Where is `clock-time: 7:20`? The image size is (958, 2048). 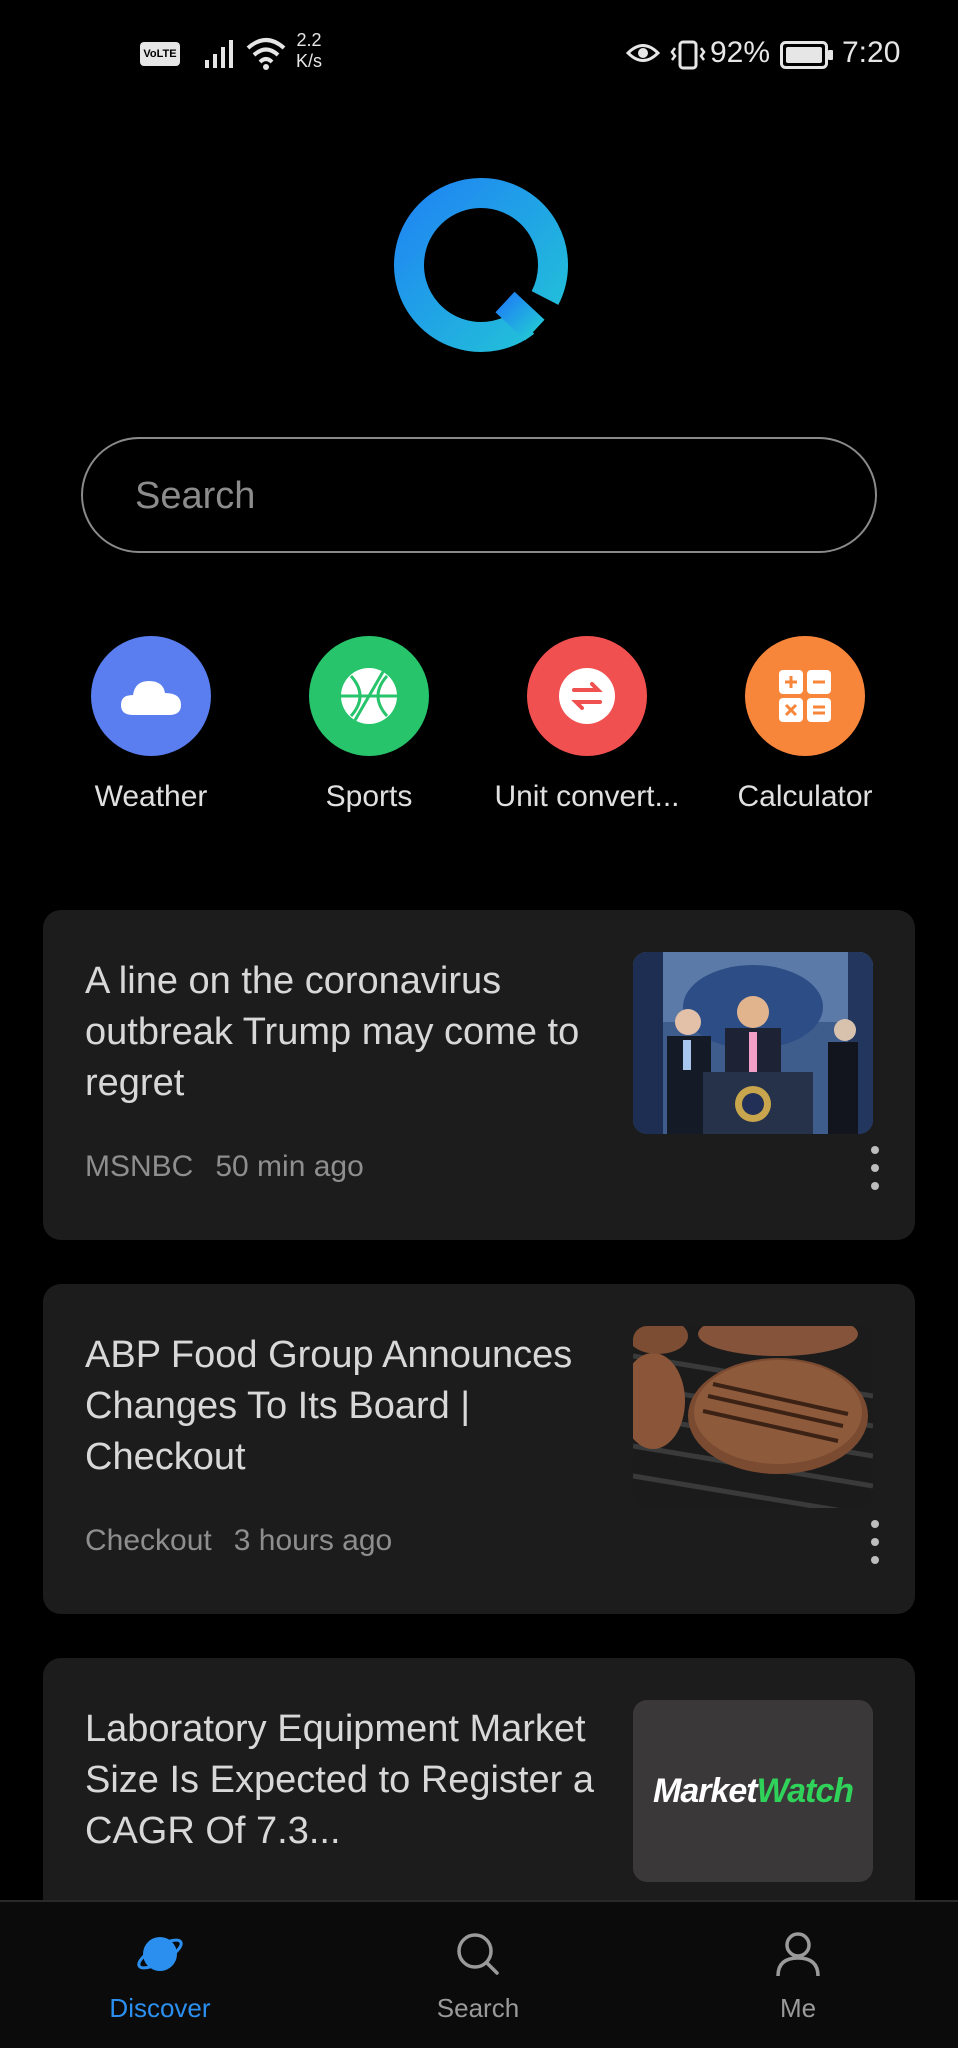
clock-time: 7:20 is located at coordinates (871, 52).